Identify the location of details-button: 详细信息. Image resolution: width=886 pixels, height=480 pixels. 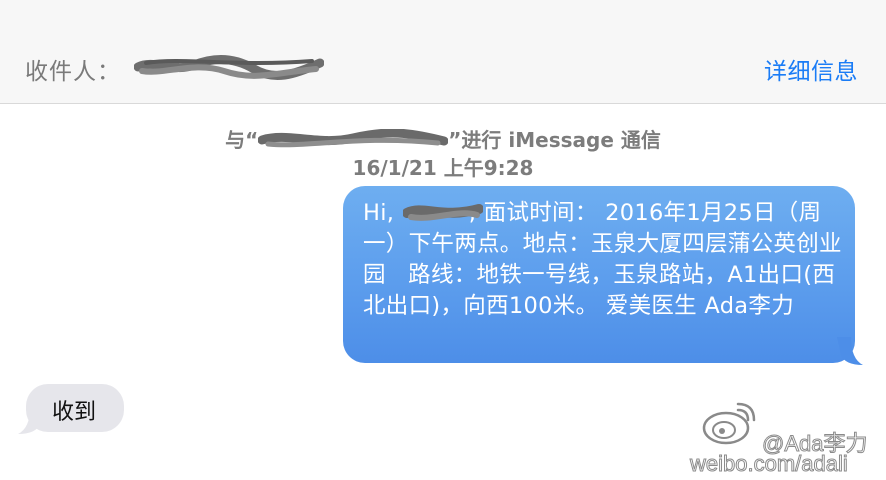
(811, 69).